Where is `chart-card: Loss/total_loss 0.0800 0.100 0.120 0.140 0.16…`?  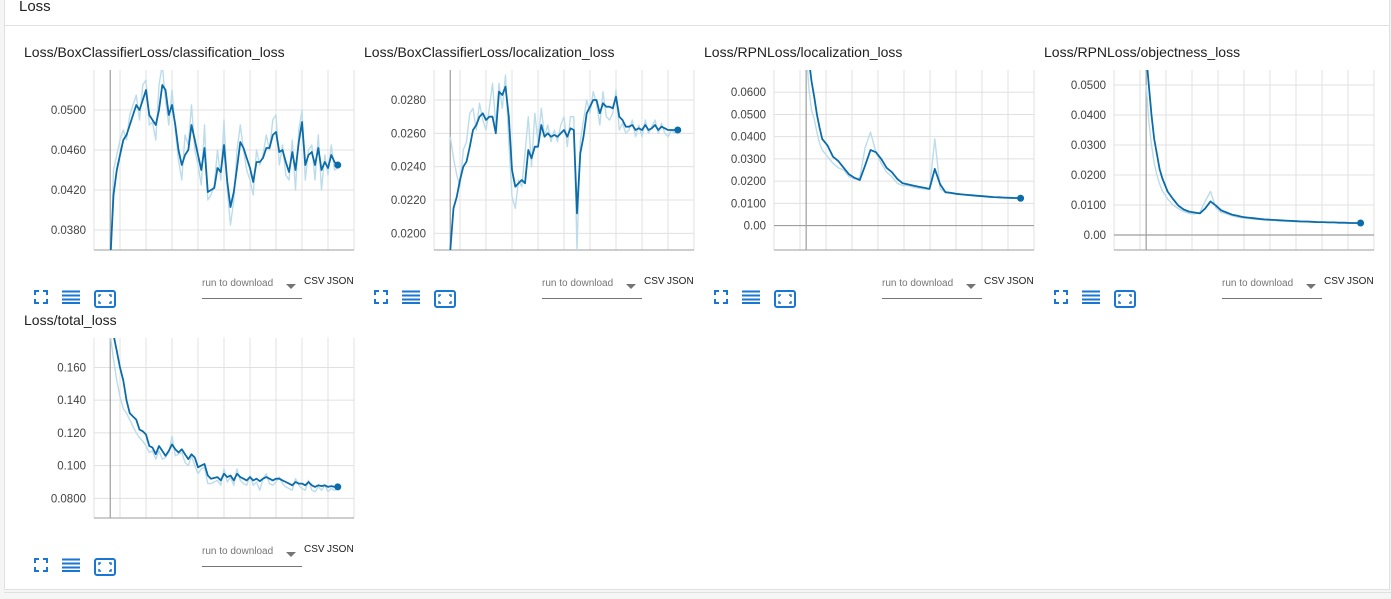 chart-card: Loss/total_loss 0.0800 0.100 0.120 0.140 0.16… is located at coordinates (194, 446).